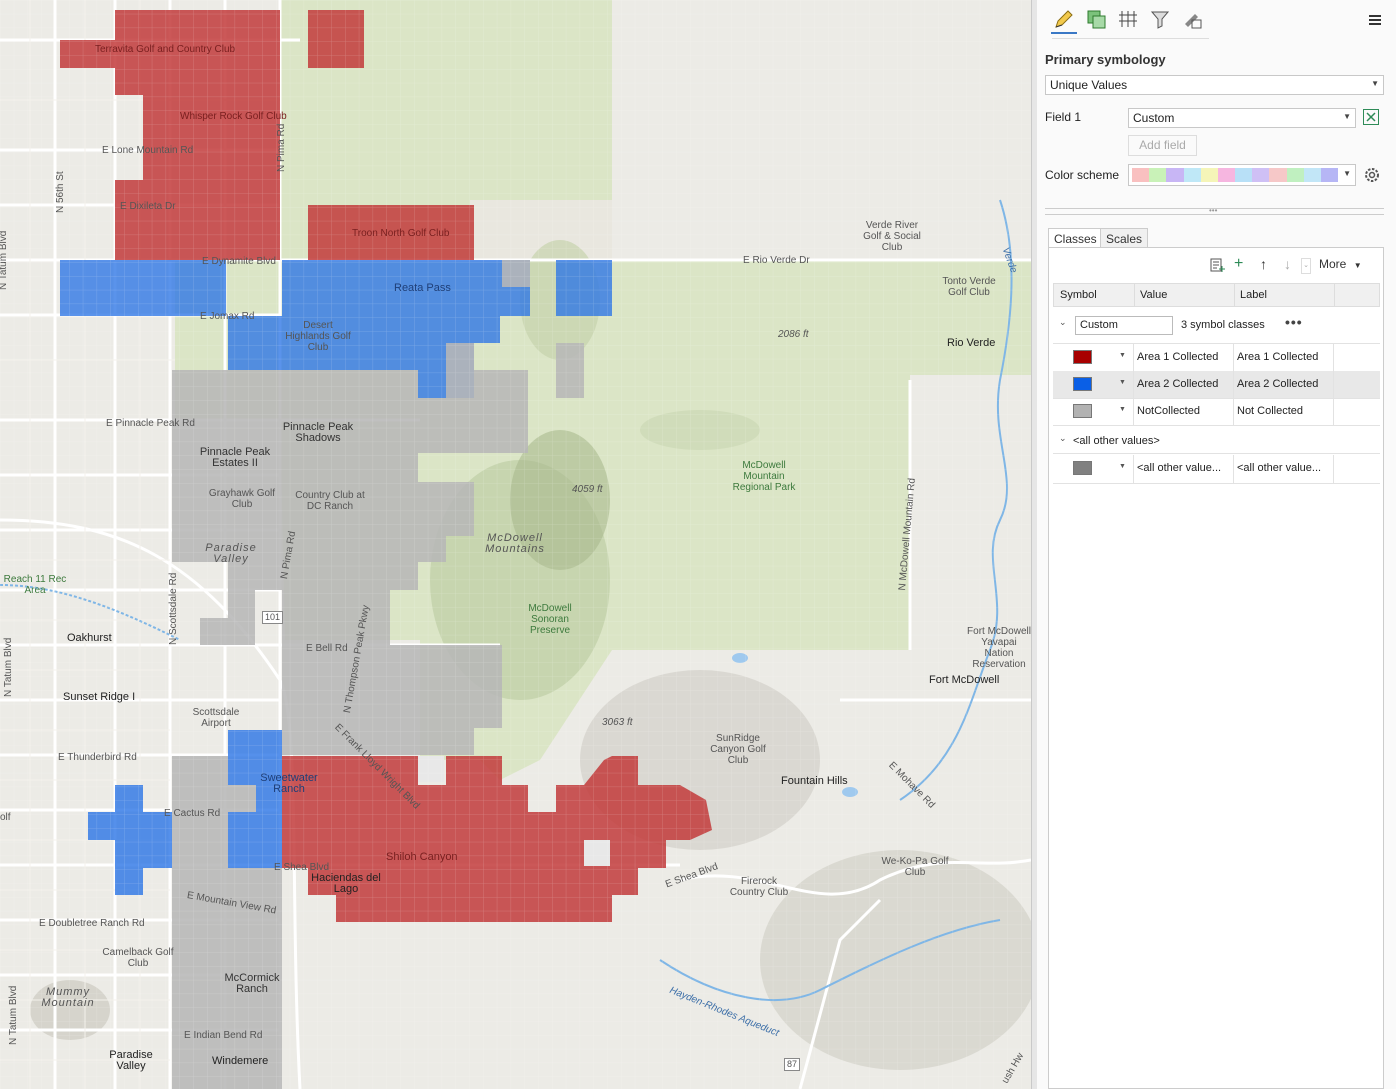 This screenshot has width=1396, height=1089. Describe the element at coordinates (1223, 325) in the screenshot. I see `group-count: 3 symbol classes` at that location.